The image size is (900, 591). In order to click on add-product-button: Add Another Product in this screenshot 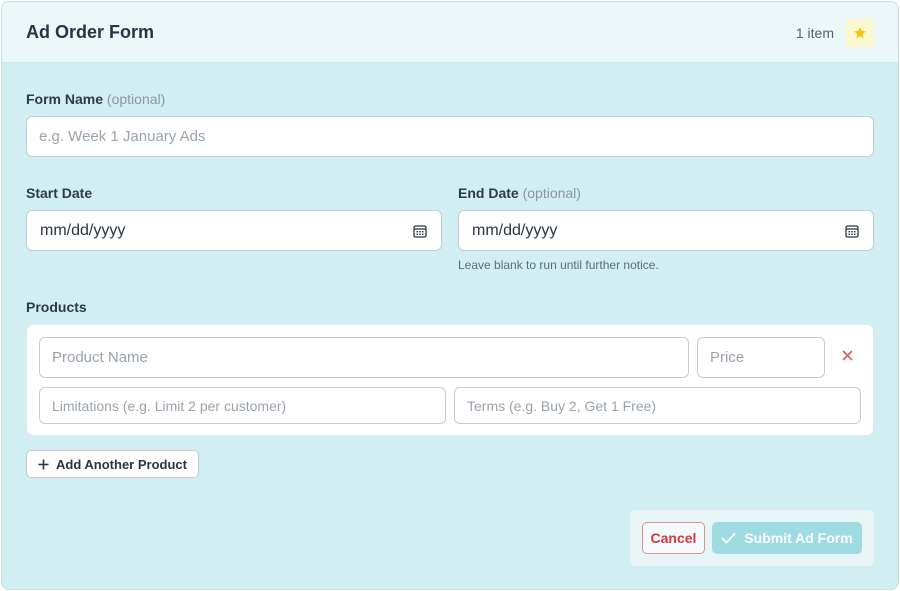, I will do `click(112, 464)`.